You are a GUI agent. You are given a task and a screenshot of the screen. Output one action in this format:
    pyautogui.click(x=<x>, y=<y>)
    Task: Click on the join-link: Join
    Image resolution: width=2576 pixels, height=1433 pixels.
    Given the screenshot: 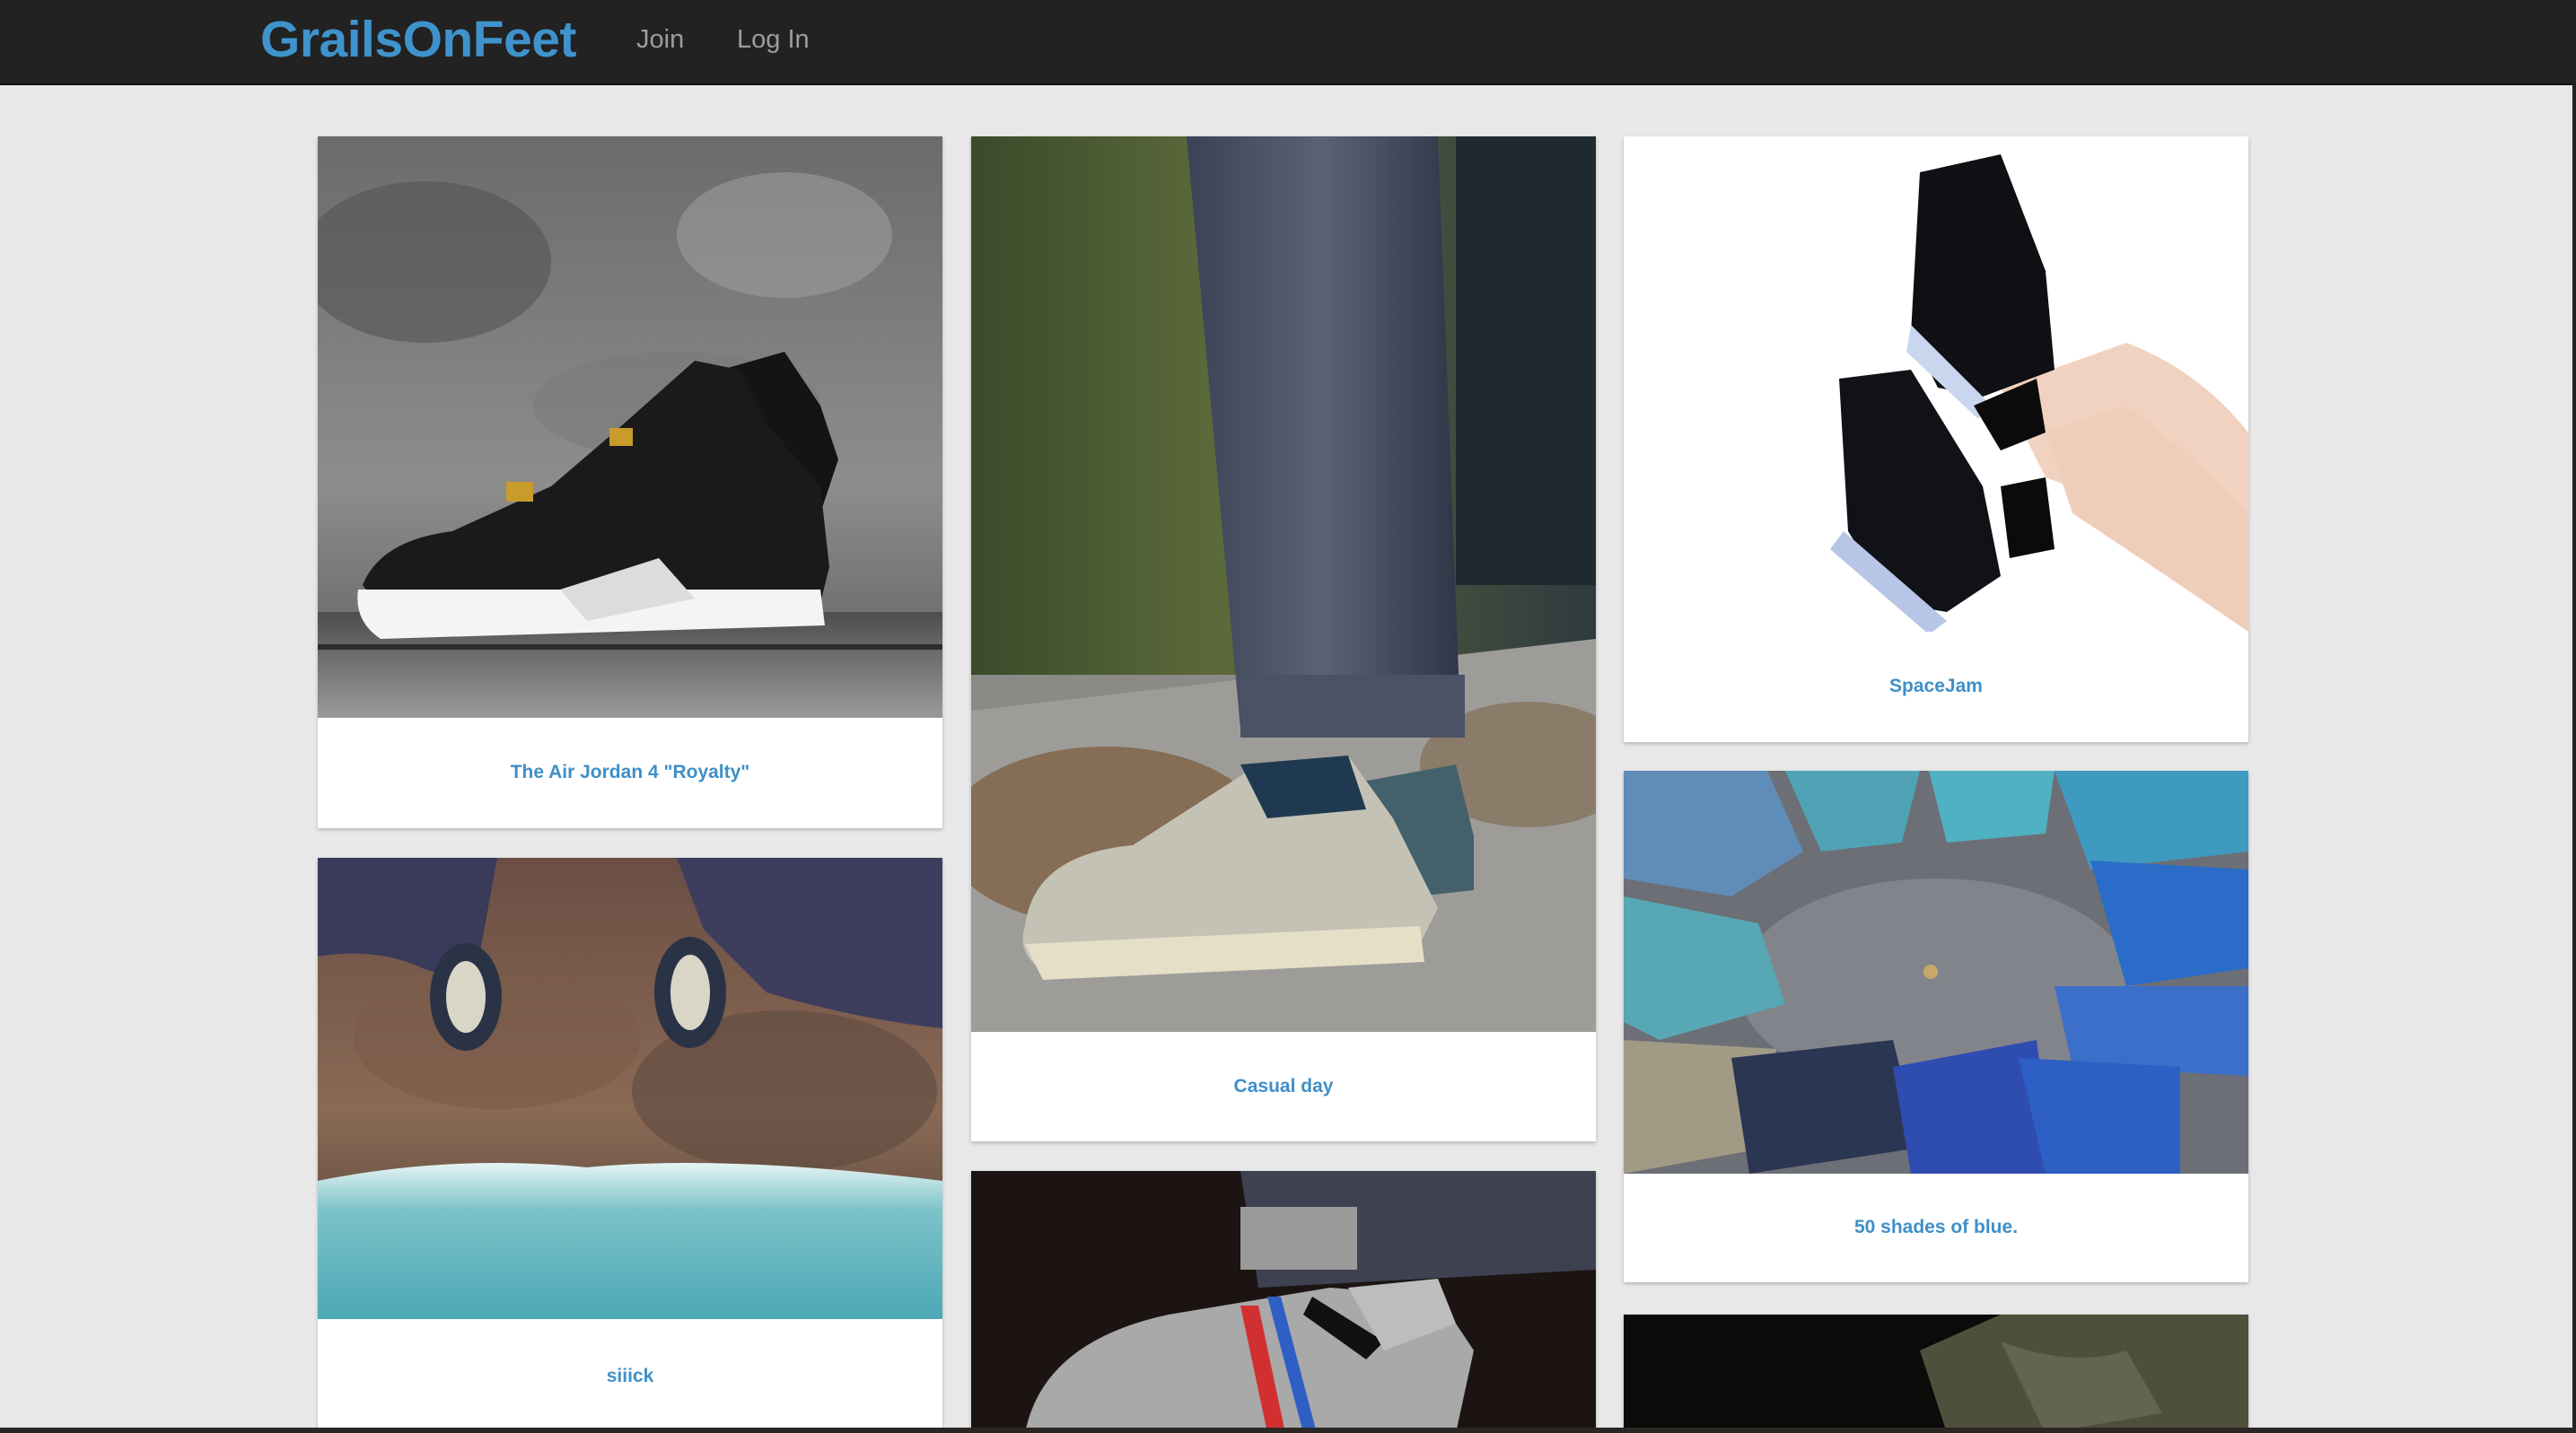 What is the action you would take?
    pyautogui.click(x=660, y=39)
    